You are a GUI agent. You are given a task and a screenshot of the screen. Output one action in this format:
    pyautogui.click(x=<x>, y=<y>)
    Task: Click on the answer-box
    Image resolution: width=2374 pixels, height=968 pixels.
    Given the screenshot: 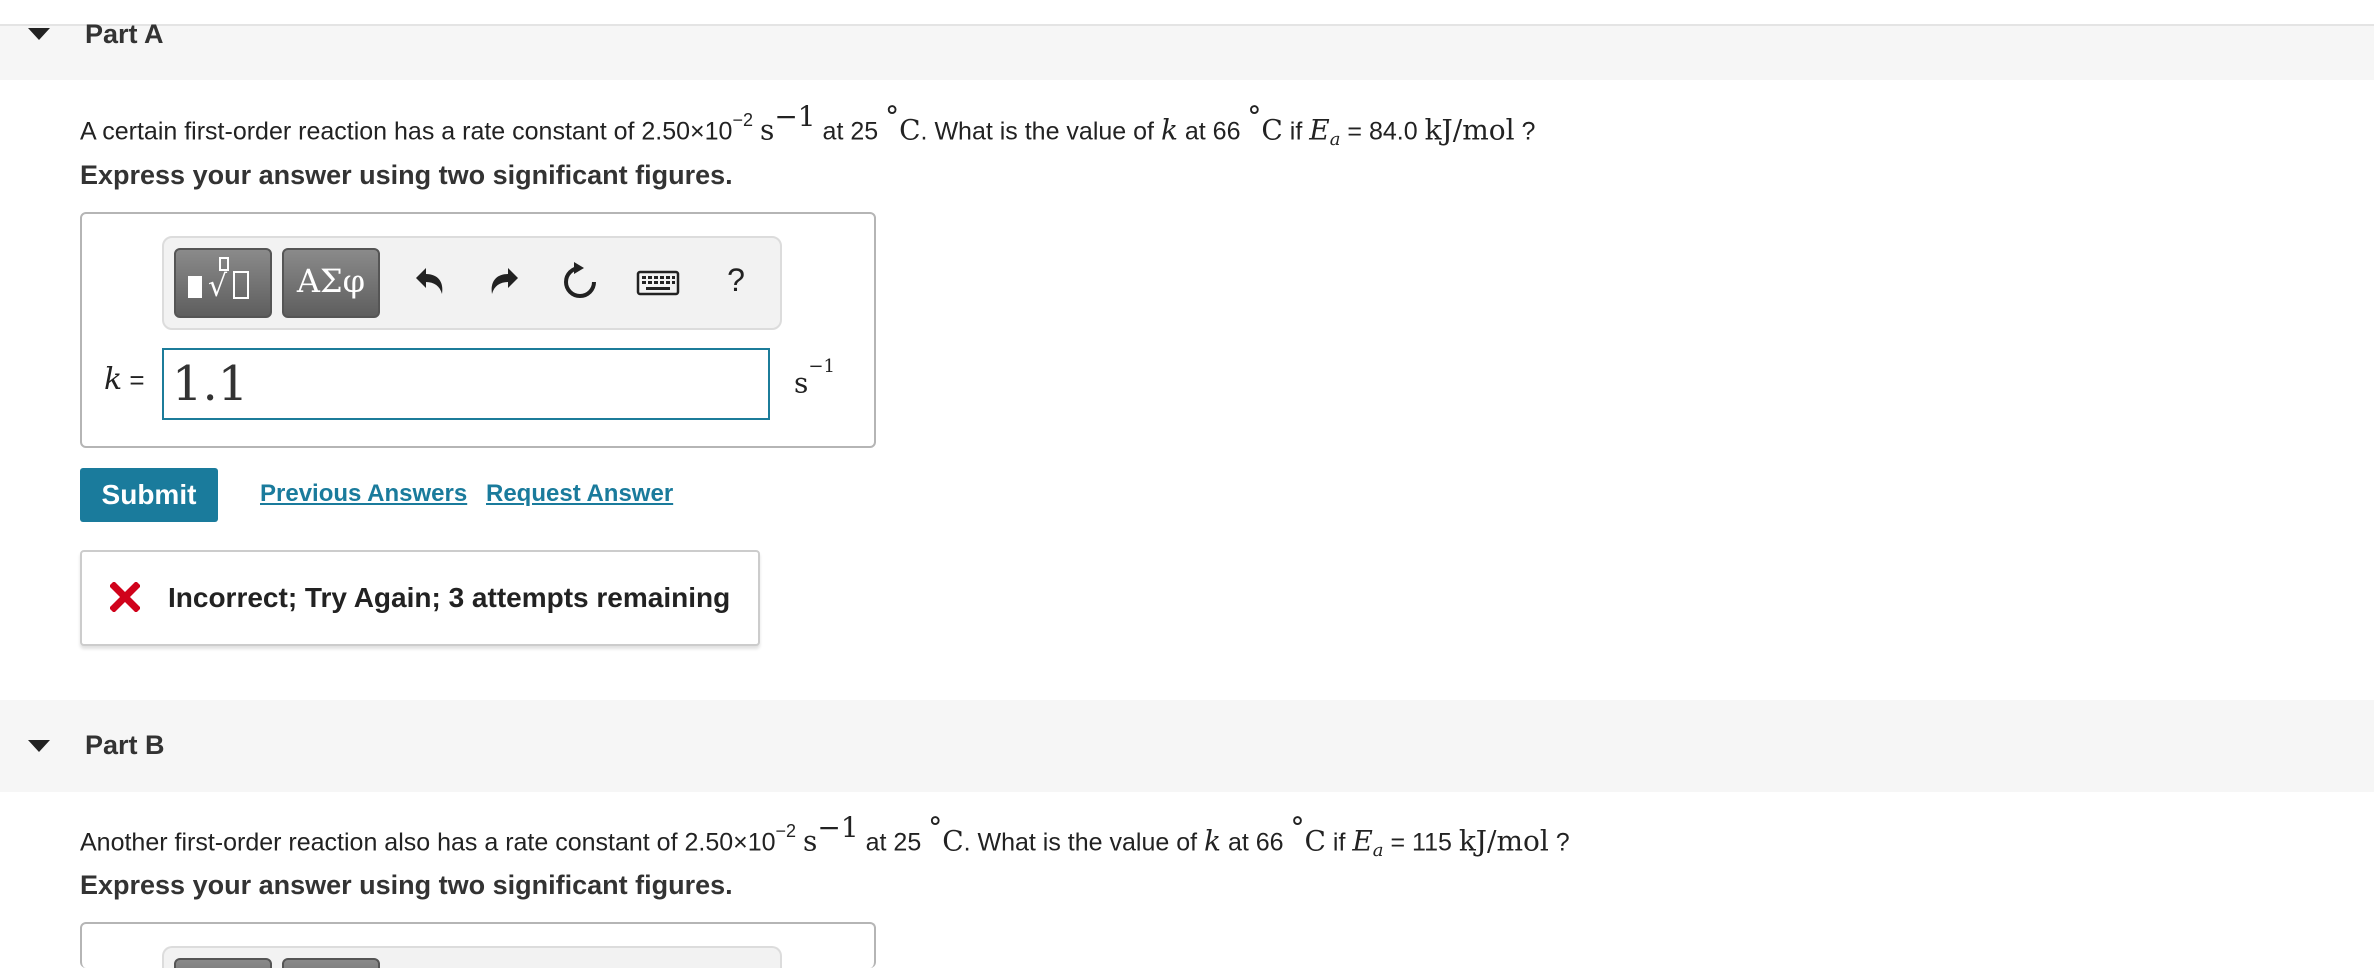 What is the action you would take?
    pyautogui.click(x=478, y=945)
    